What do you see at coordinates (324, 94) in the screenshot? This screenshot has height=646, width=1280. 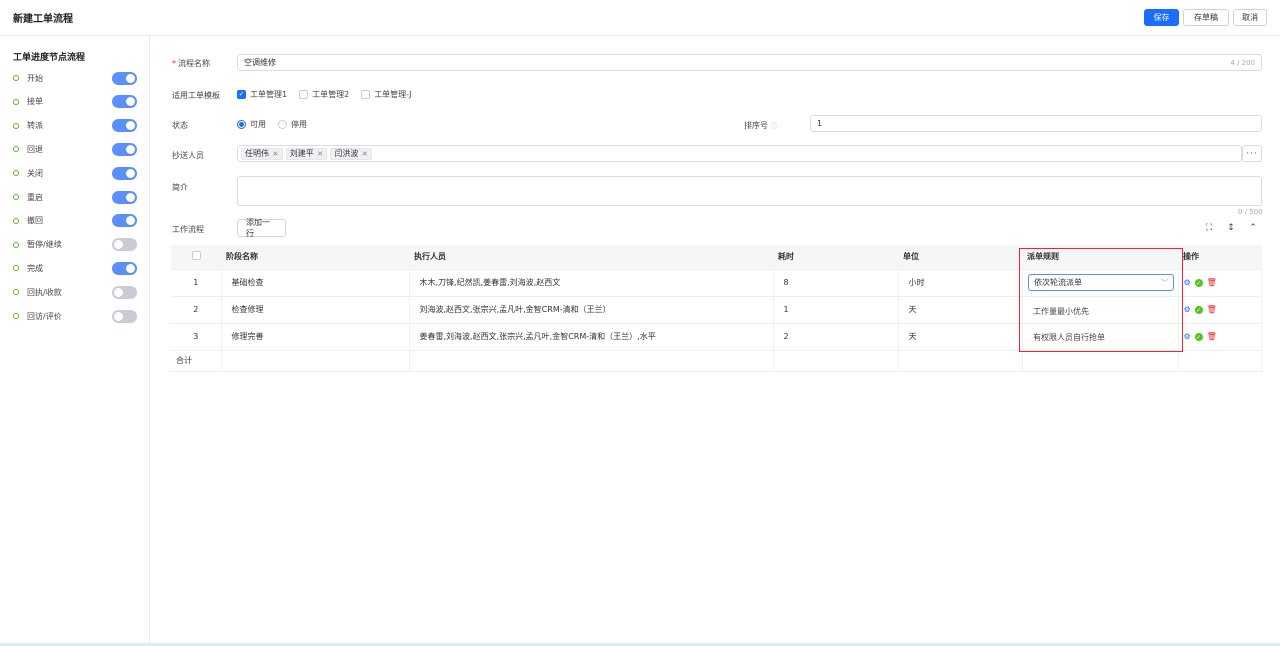 I see `template-option: 工单管理2` at bounding box center [324, 94].